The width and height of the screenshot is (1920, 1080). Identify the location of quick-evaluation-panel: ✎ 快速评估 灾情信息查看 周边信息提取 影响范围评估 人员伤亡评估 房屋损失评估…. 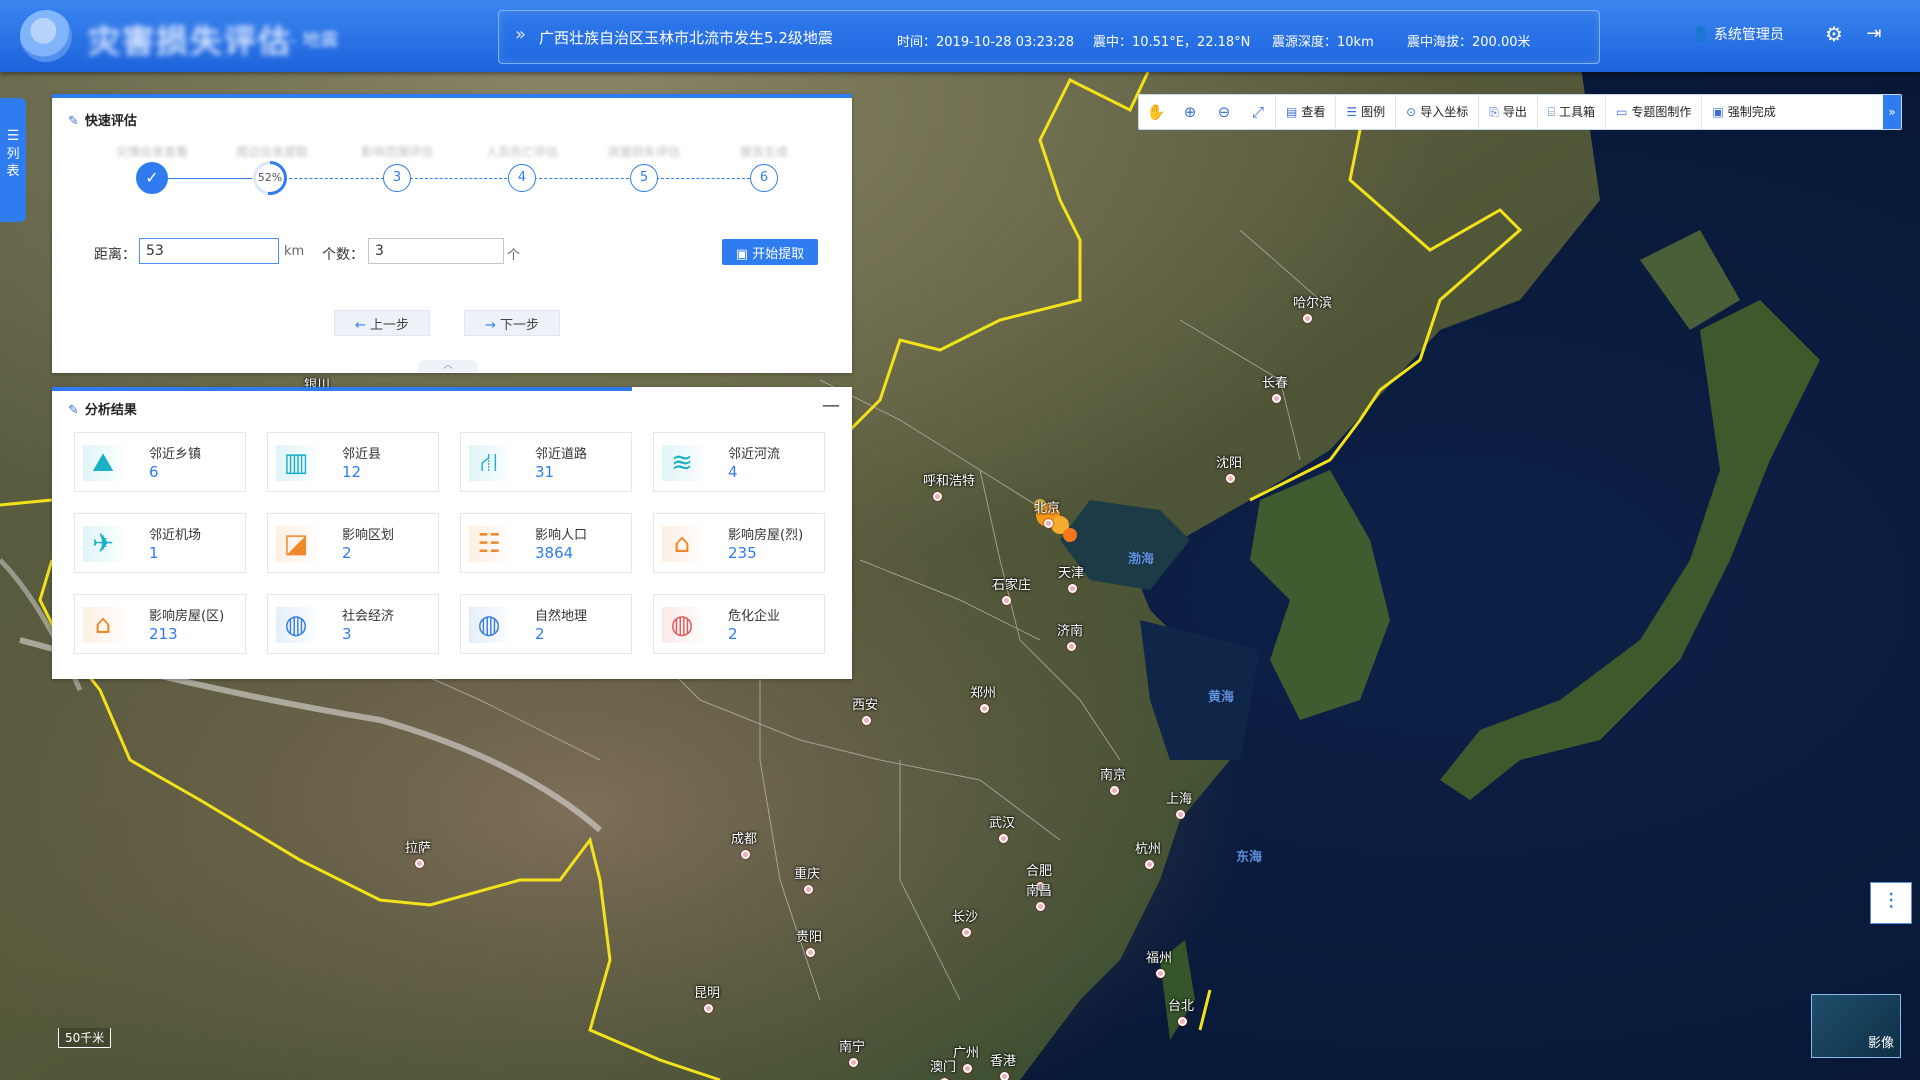
(452, 233).